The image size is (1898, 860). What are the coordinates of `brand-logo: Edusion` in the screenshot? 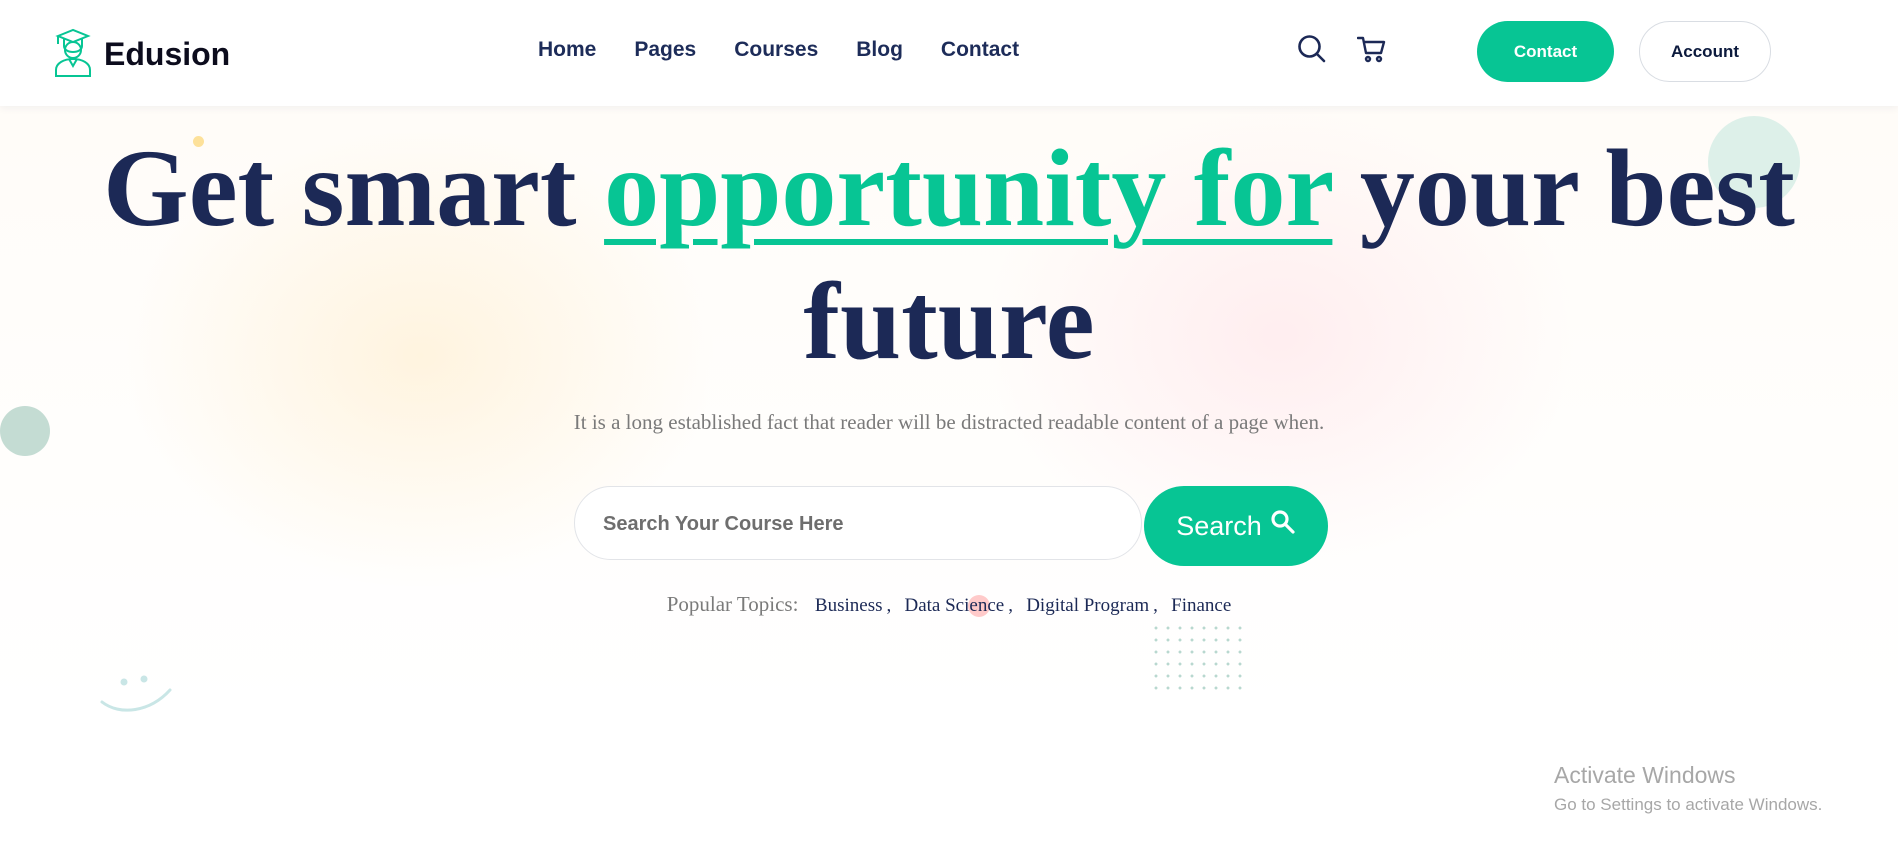 It's located at (141, 54).